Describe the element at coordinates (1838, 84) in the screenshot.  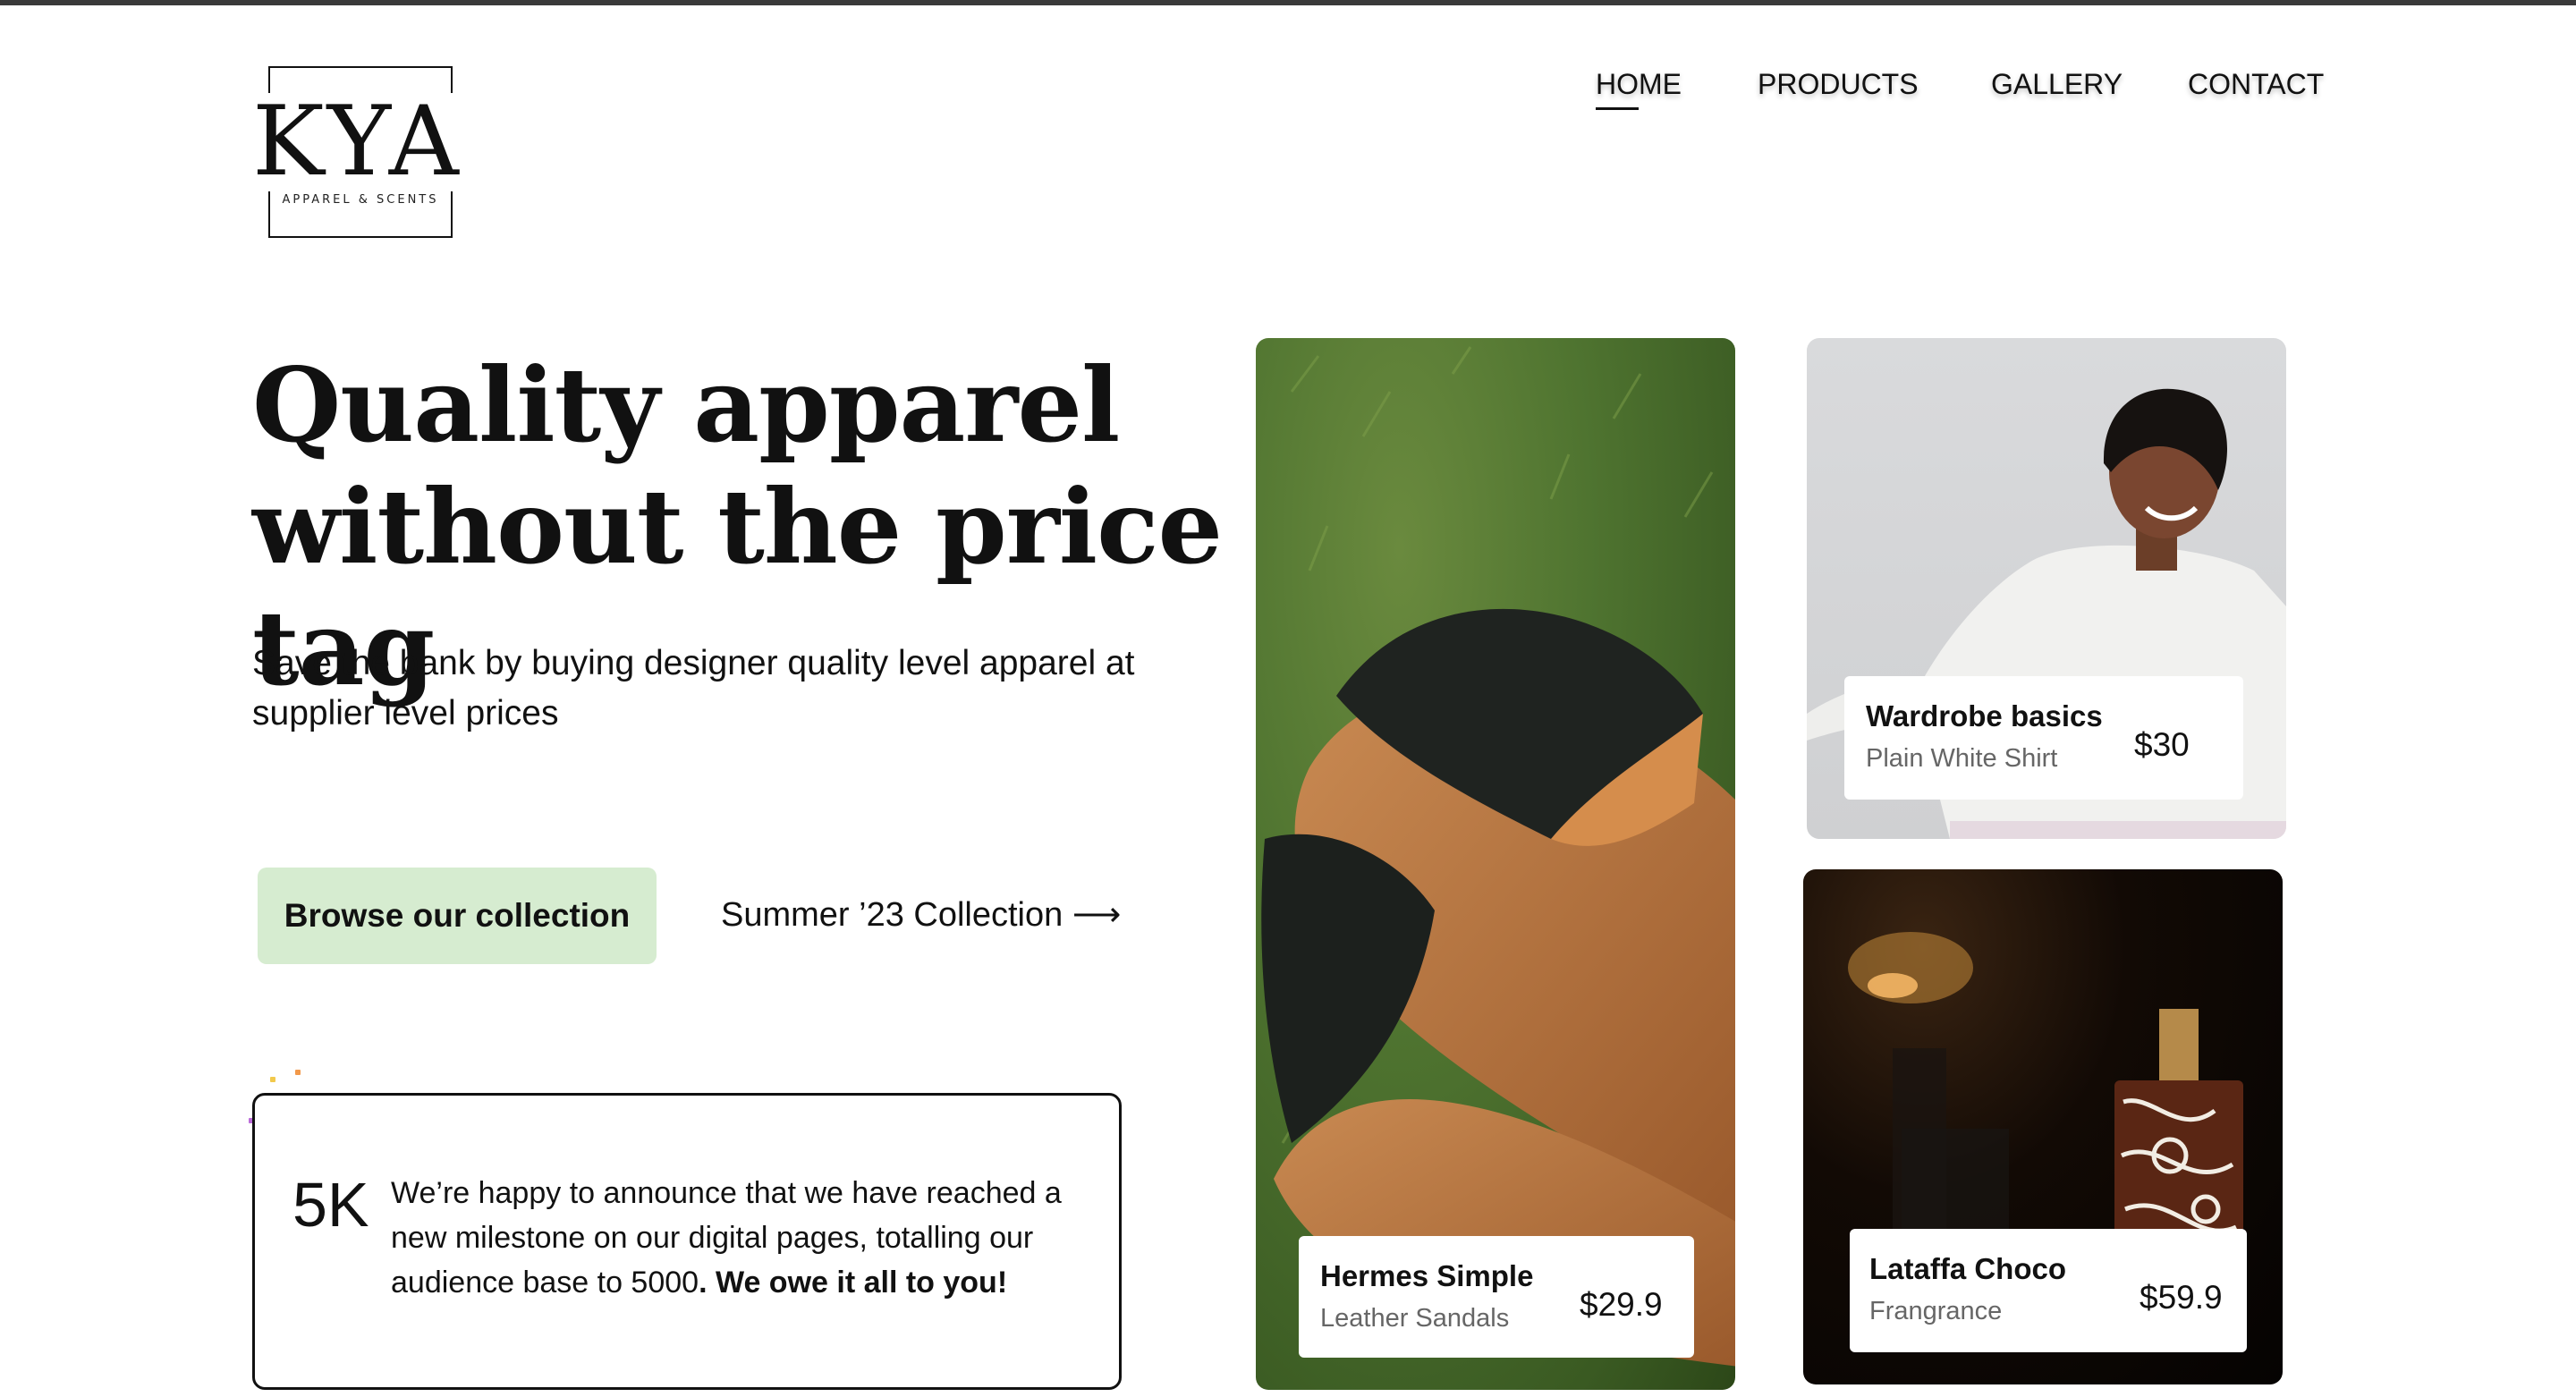
I see `nav-products: PRODUCTS` at that location.